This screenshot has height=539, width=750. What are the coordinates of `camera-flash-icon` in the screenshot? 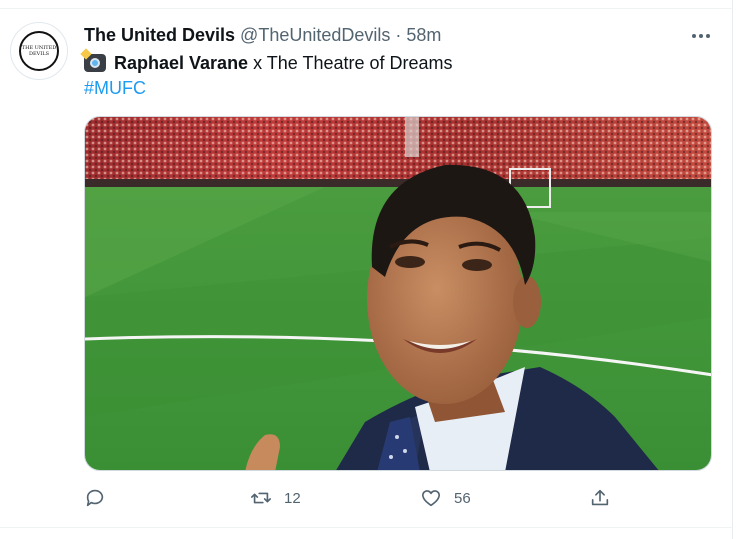 It's located at (95, 63).